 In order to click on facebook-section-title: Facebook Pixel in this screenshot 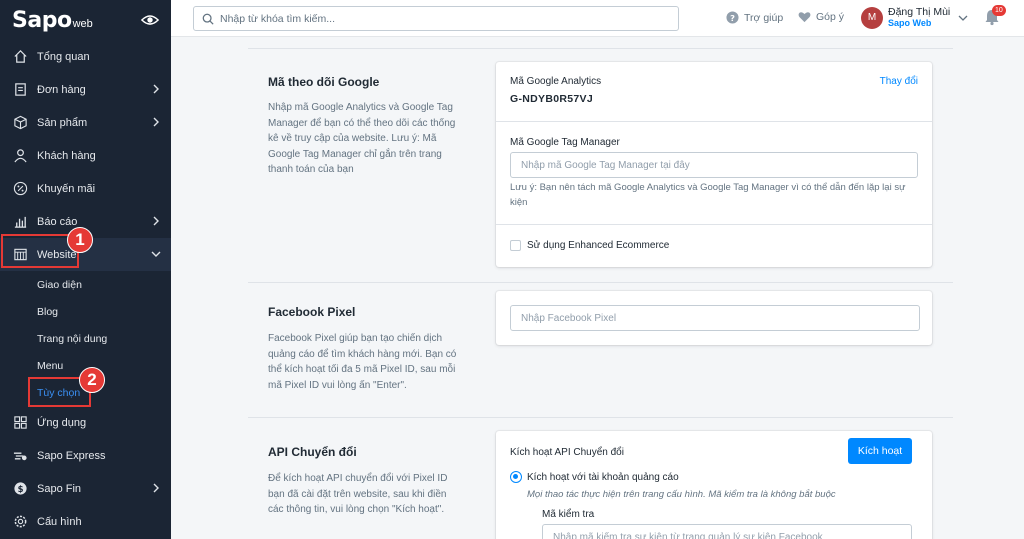, I will do `click(312, 312)`.